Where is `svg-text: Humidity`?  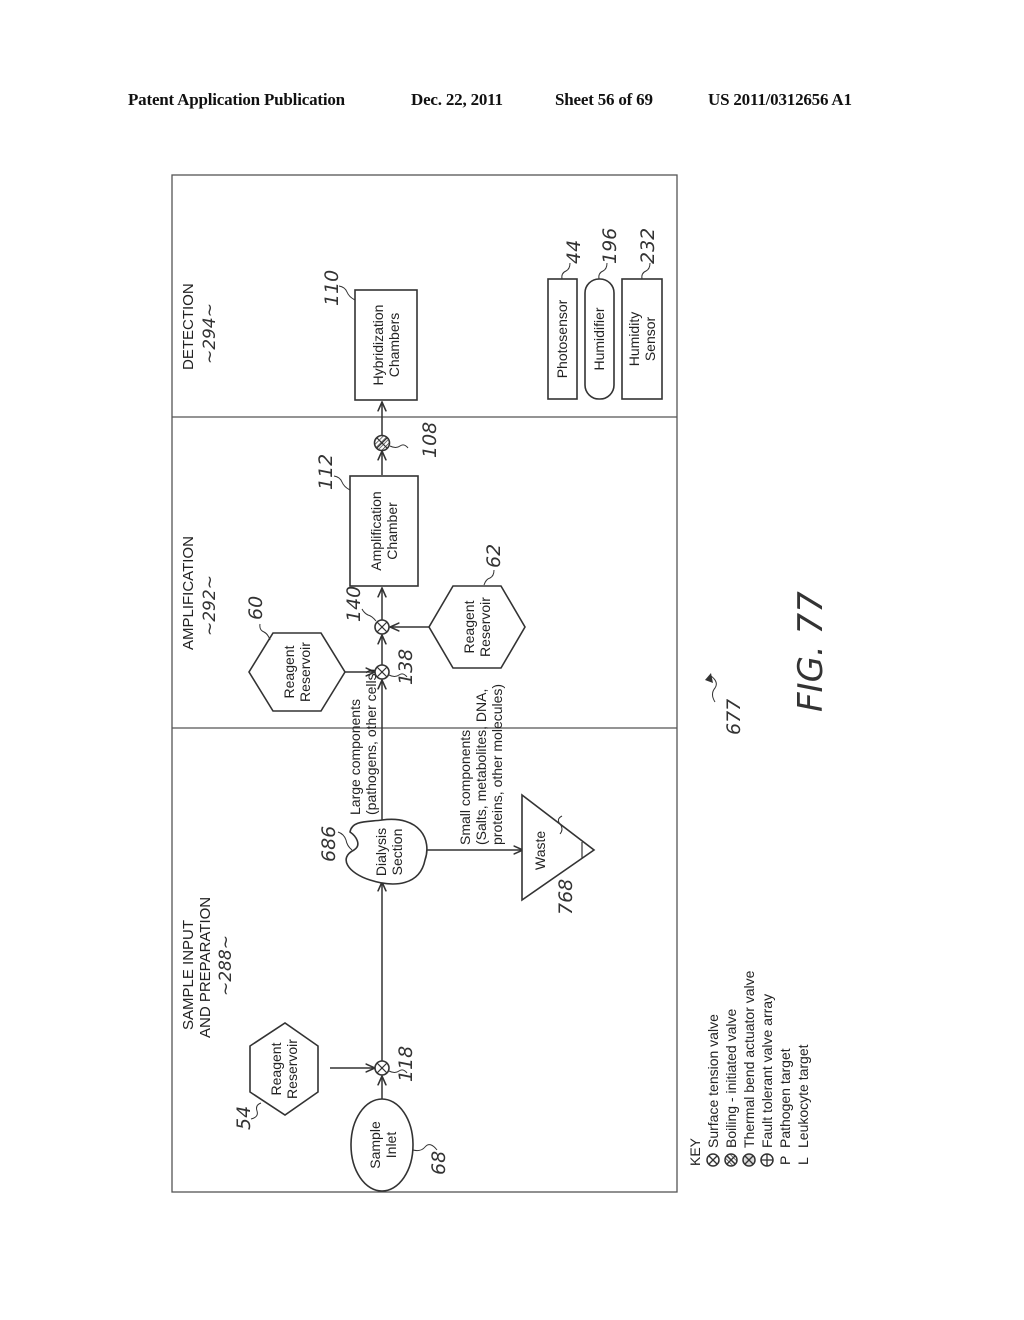
svg-text: Humidity is located at coordinates (634, 339).